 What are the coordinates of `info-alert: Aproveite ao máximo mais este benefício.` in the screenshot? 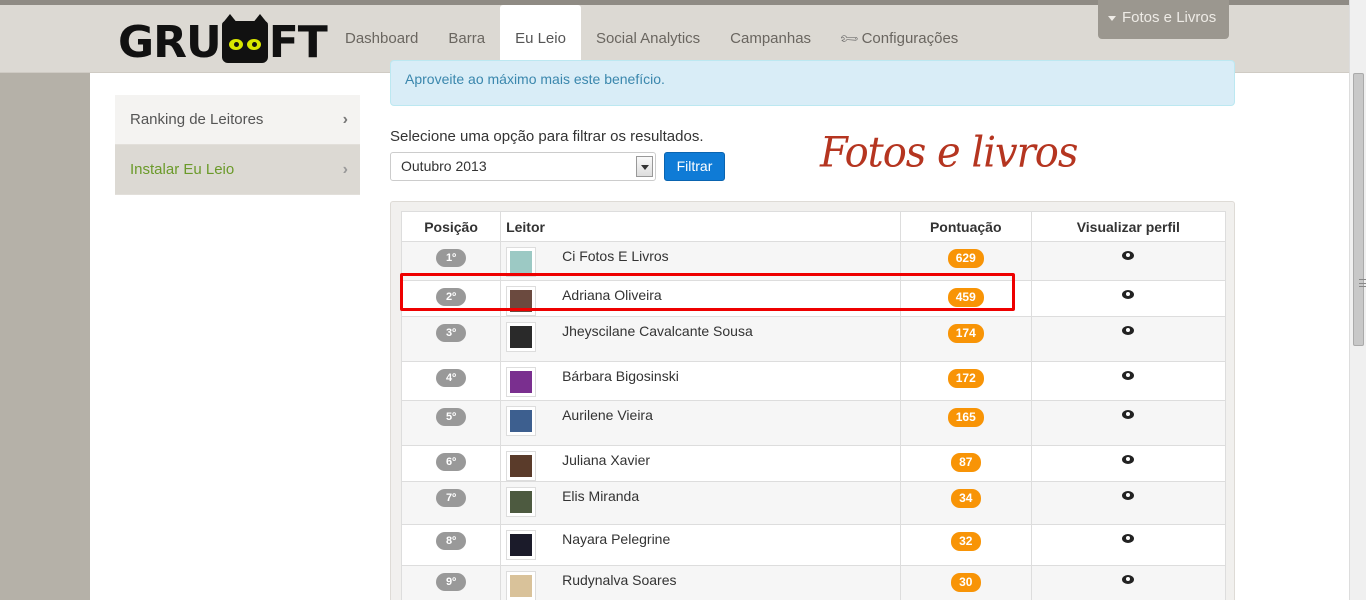 It's located at (812, 83).